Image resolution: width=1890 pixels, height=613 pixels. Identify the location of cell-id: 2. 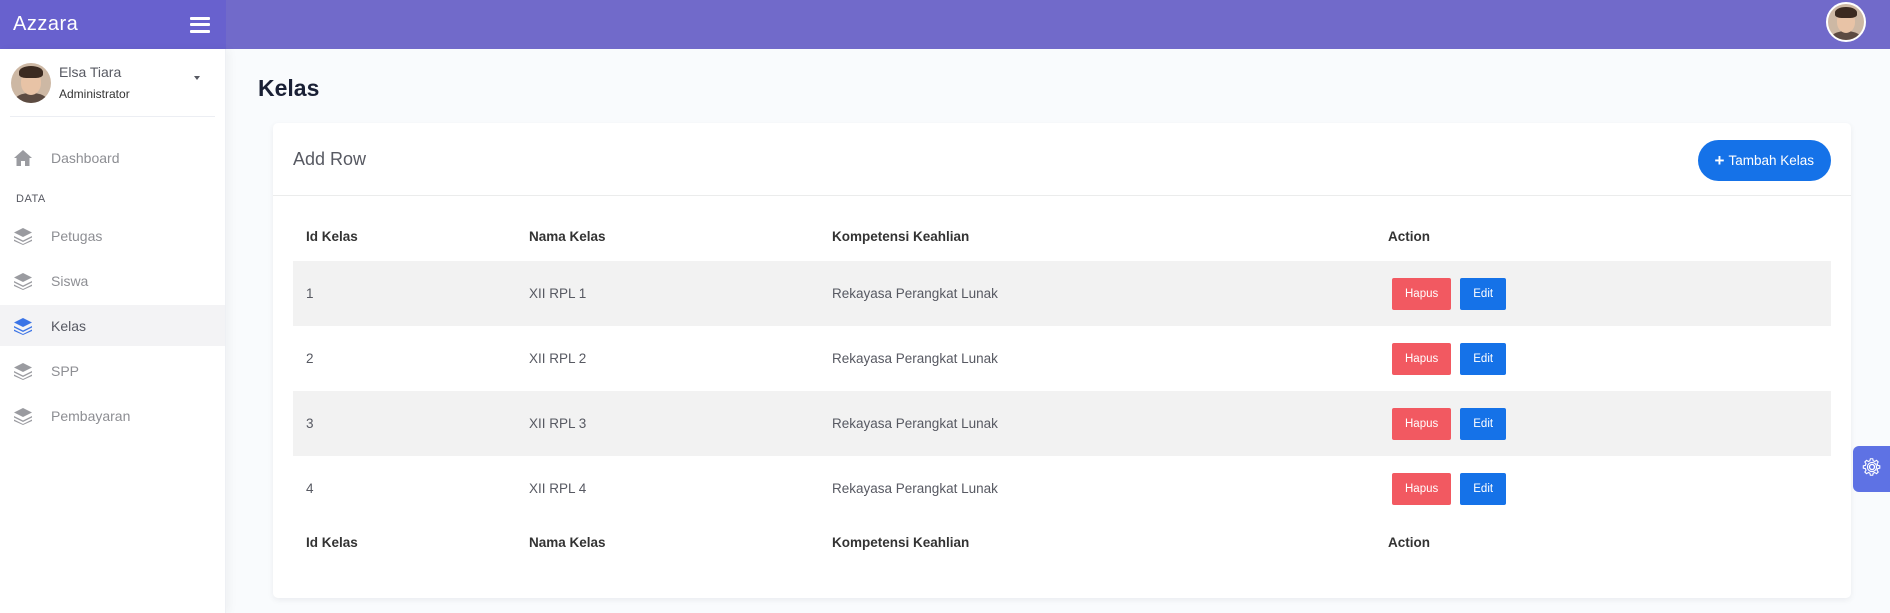
(310, 358).